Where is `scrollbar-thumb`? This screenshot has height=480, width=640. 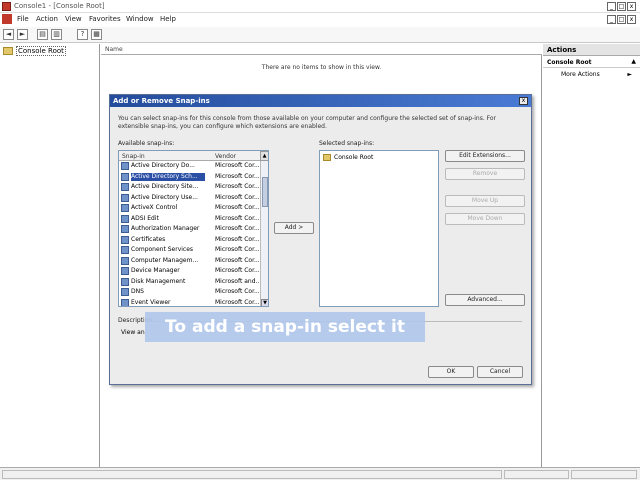
scrollbar-thumb is located at coordinates (265, 192).